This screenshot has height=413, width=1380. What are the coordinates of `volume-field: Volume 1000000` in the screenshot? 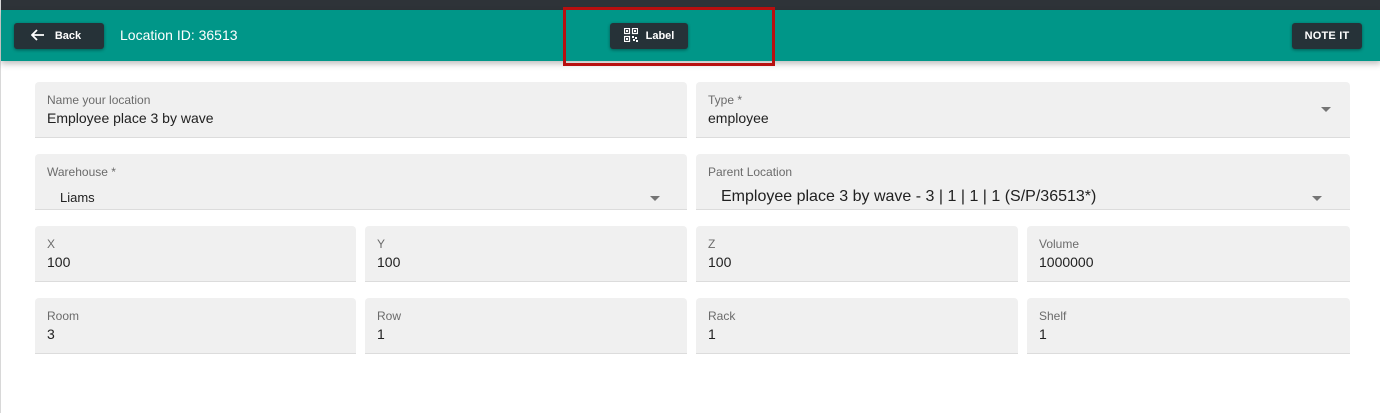 It's located at (1188, 254).